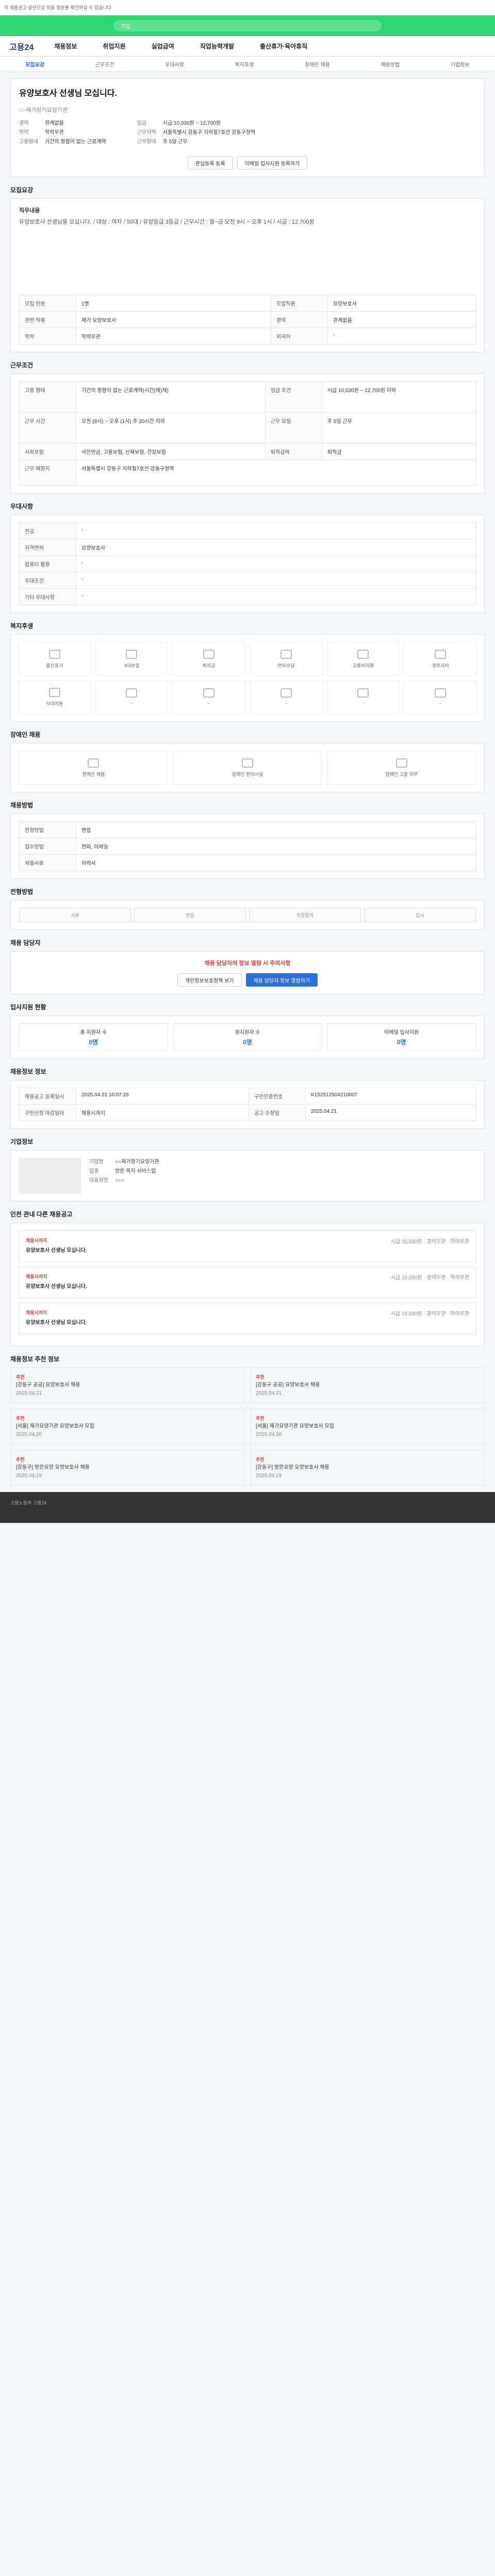 The height and width of the screenshot is (2576, 495). Describe the element at coordinates (37, 1276) in the screenshot. I see `job-deadline: 채용시까지` at that location.